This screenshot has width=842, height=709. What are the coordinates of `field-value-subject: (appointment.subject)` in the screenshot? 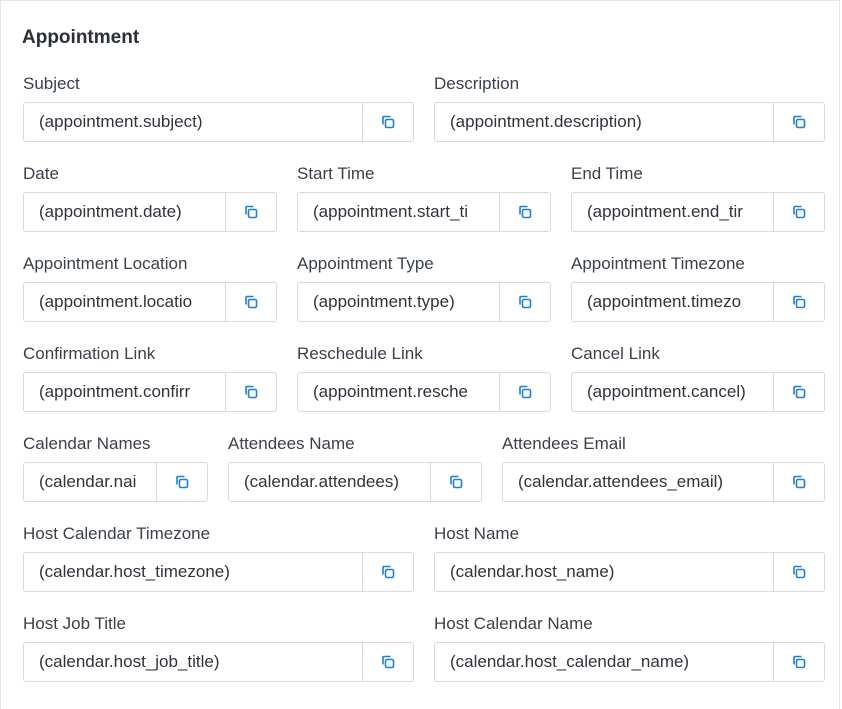 It's located at (193, 122).